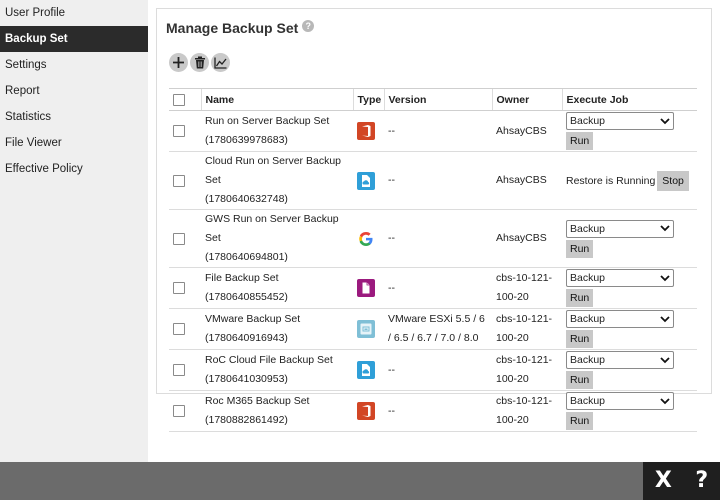  What do you see at coordinates (368, 99) in the screenshot?
I see `column-header-type: Type` at bounding box center [368, 99].